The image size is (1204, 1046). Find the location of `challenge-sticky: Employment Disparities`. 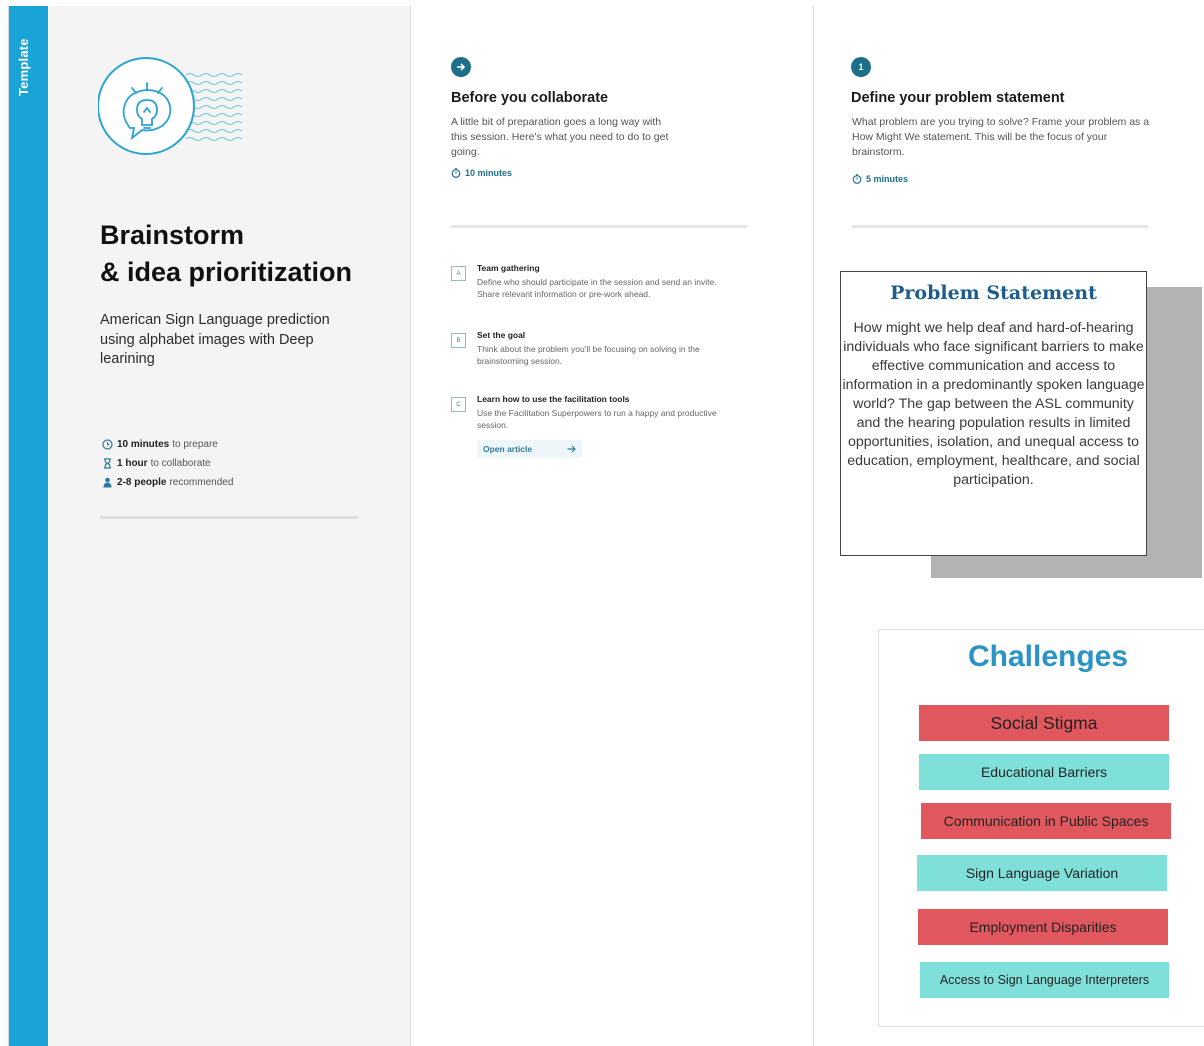

challenge-sticky: Employment Disparities is located at coordinates (1043, 927).